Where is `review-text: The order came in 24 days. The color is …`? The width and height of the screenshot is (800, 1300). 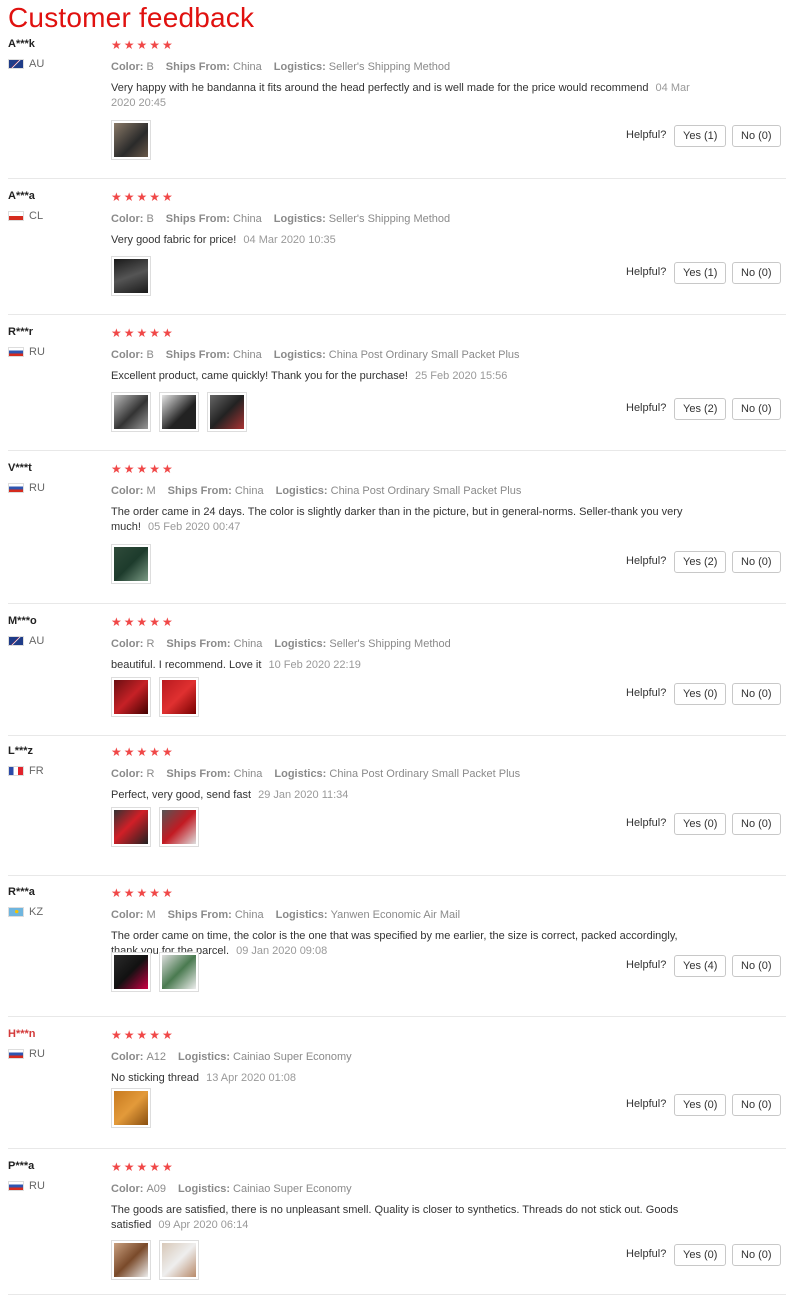 review-text: The order came in 24 days. The color is … is located at coordinates (397, 519).